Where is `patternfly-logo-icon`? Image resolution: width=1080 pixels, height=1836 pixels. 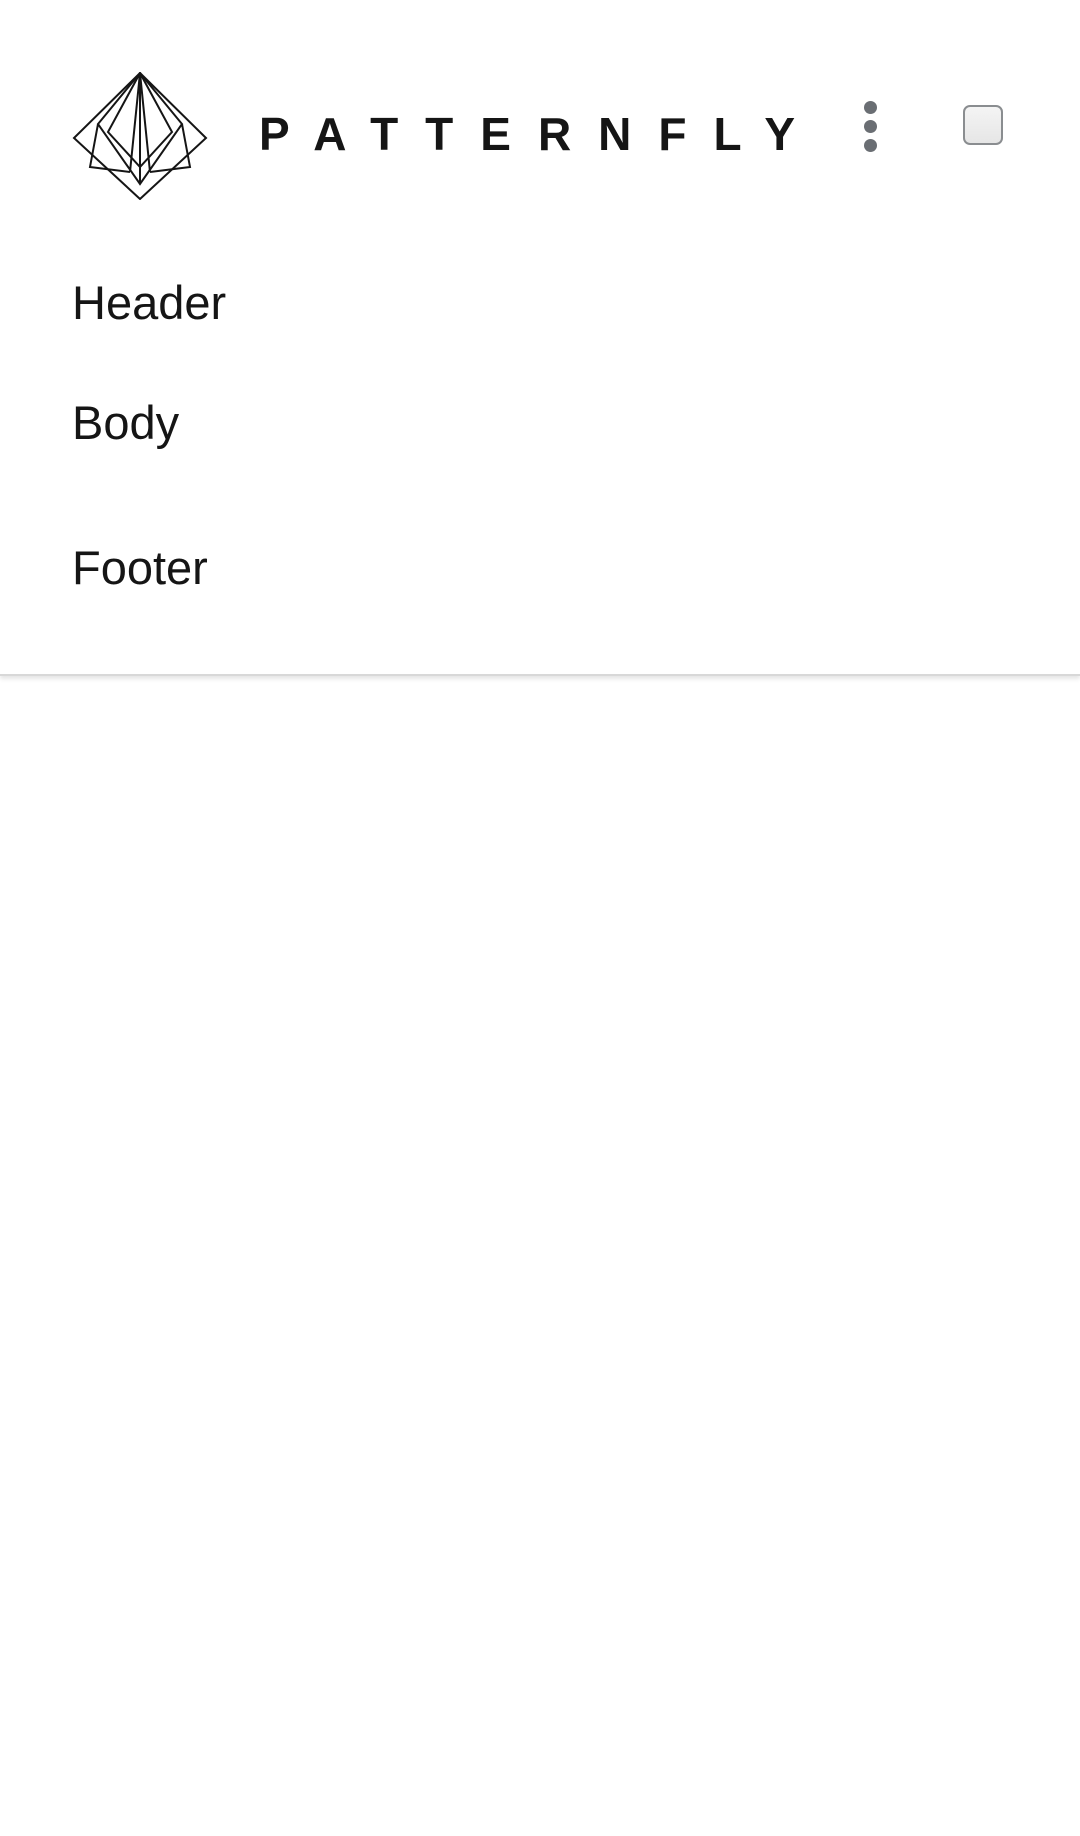 patternfly-logo-icon is located at coordinates (140, 135).